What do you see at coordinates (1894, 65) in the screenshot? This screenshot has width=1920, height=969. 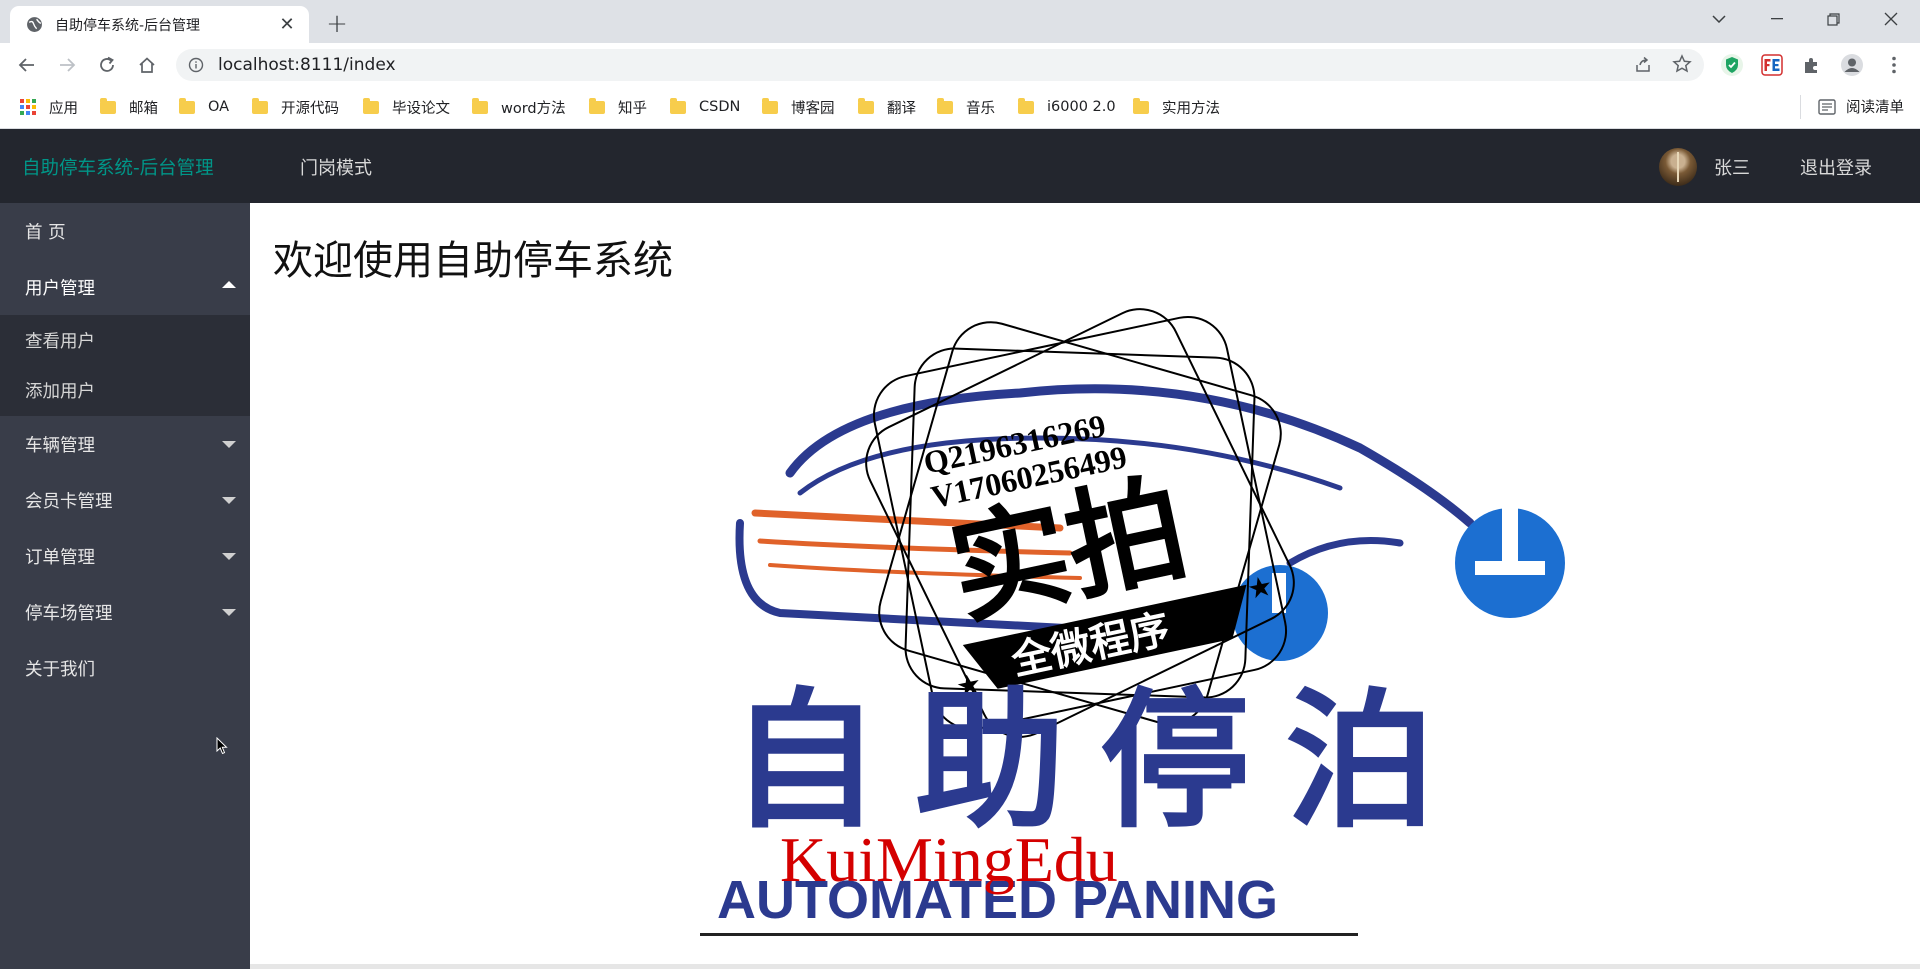 I see `kebab-menu-icon` at bounding box center [1894, 65].